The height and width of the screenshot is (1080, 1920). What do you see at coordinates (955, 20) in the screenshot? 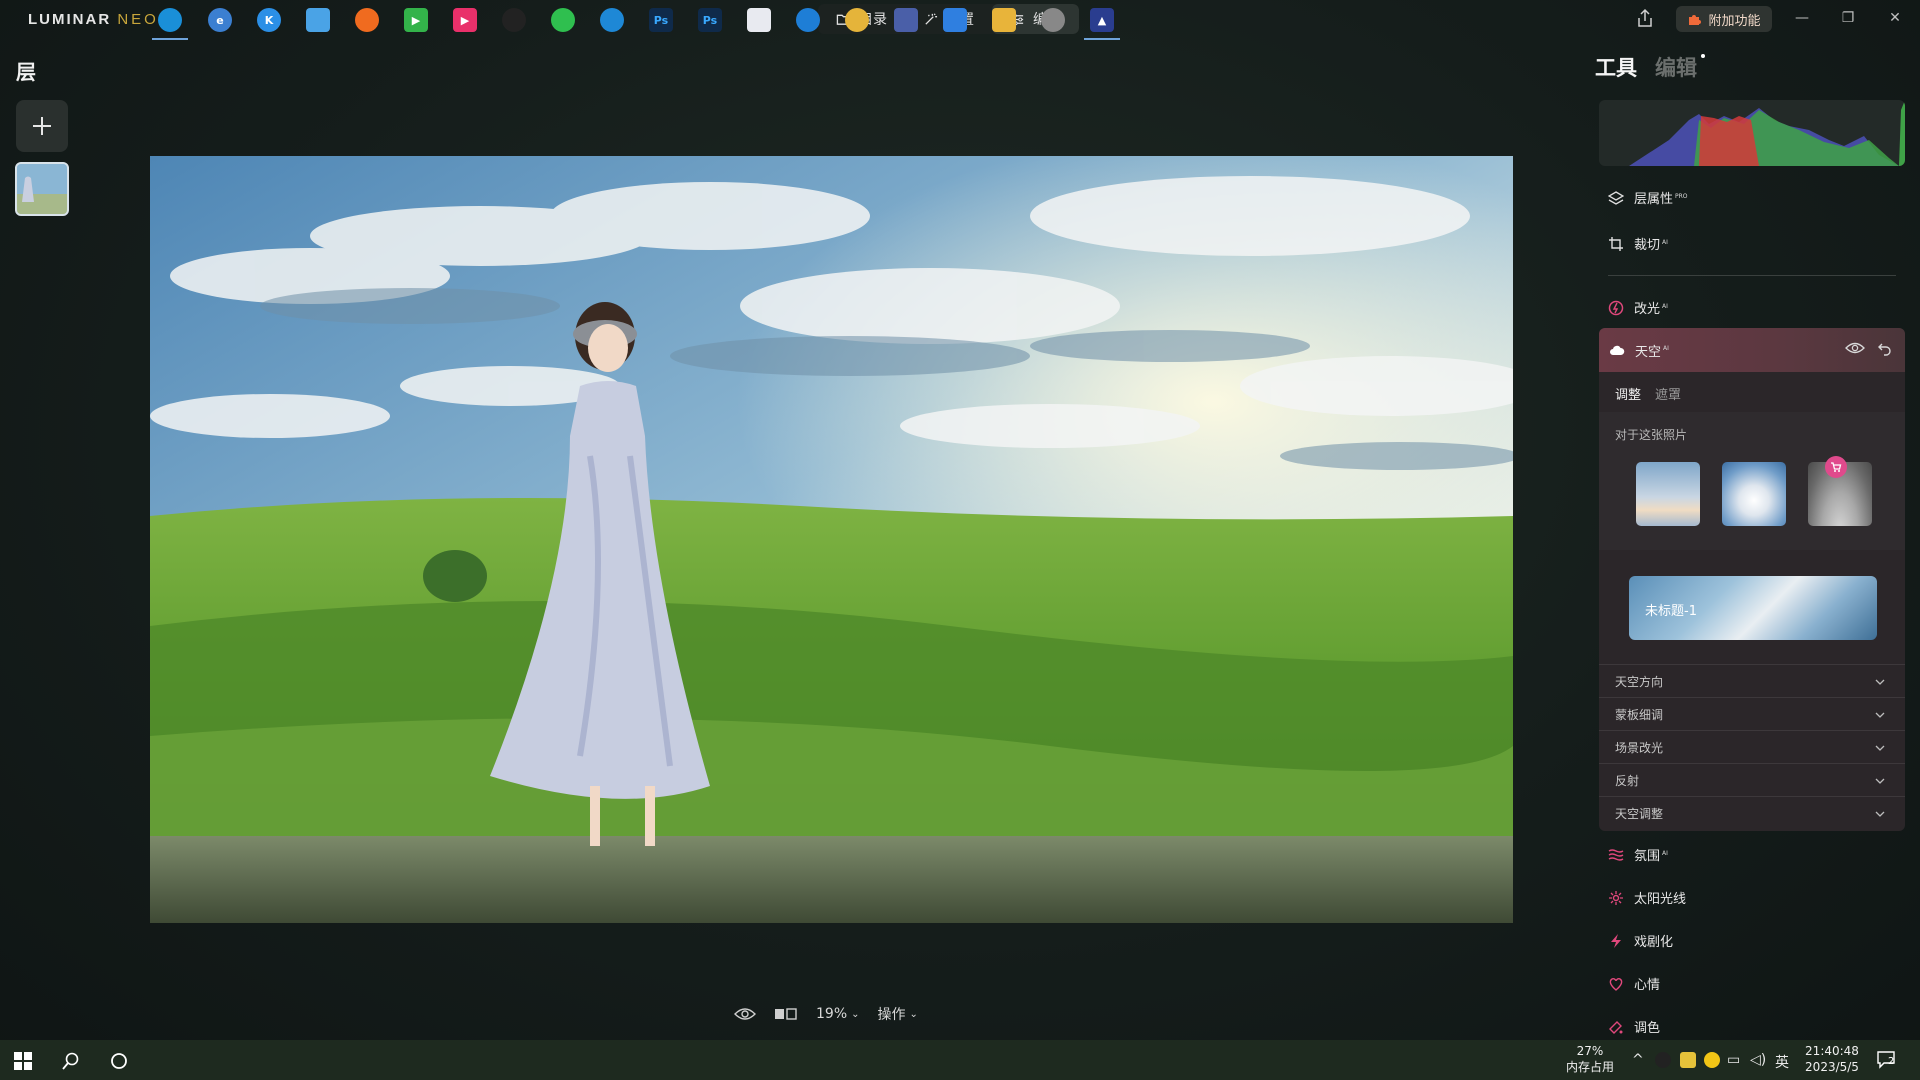
I see `feishu-icon` at bounding box center [955, 20].